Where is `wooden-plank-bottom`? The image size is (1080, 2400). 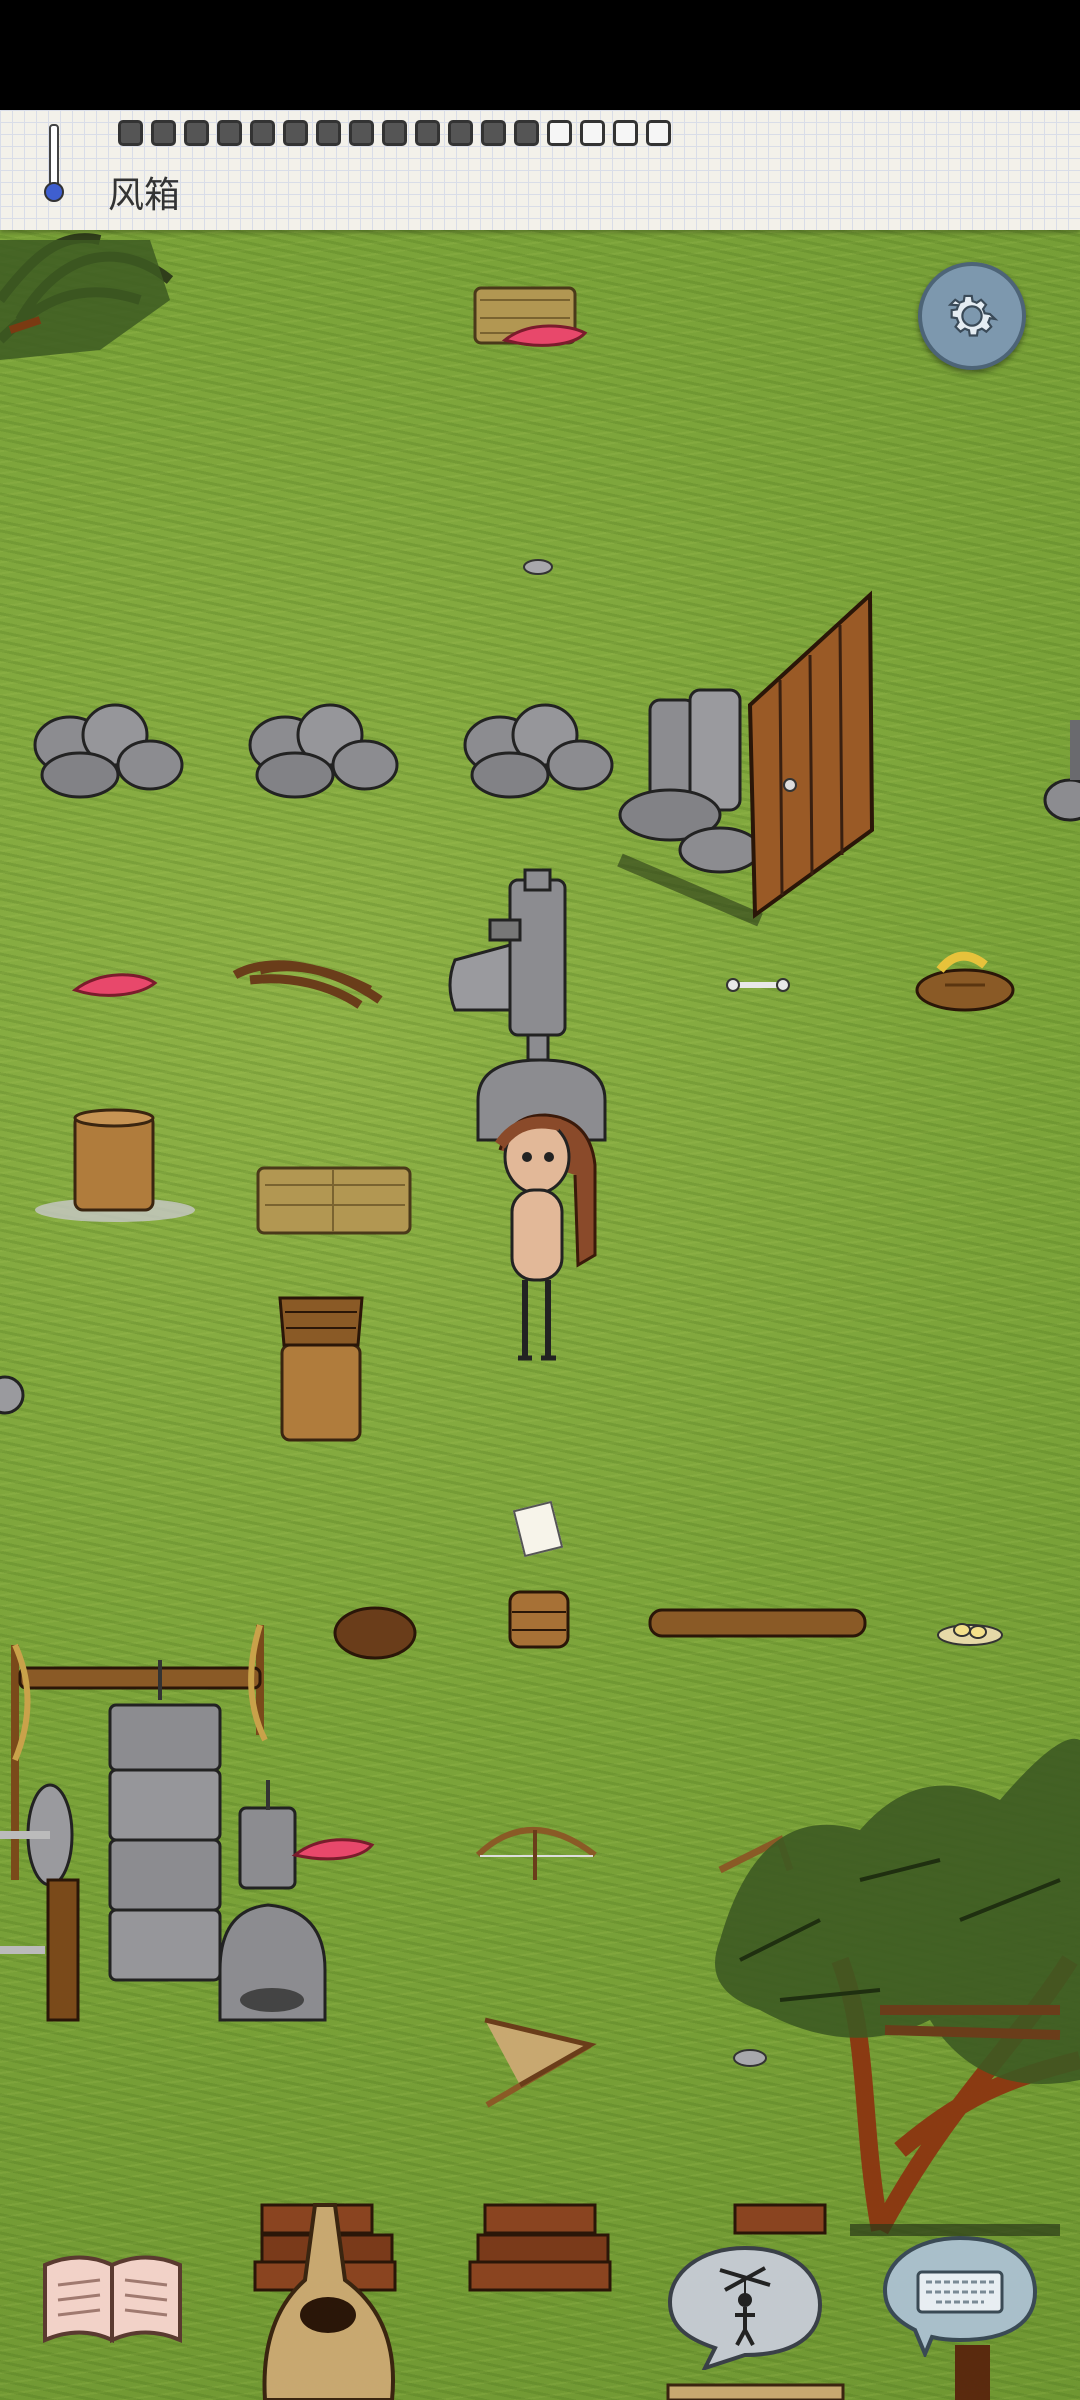
wooden-plank-bottom is located at coordinates (755, 2391).